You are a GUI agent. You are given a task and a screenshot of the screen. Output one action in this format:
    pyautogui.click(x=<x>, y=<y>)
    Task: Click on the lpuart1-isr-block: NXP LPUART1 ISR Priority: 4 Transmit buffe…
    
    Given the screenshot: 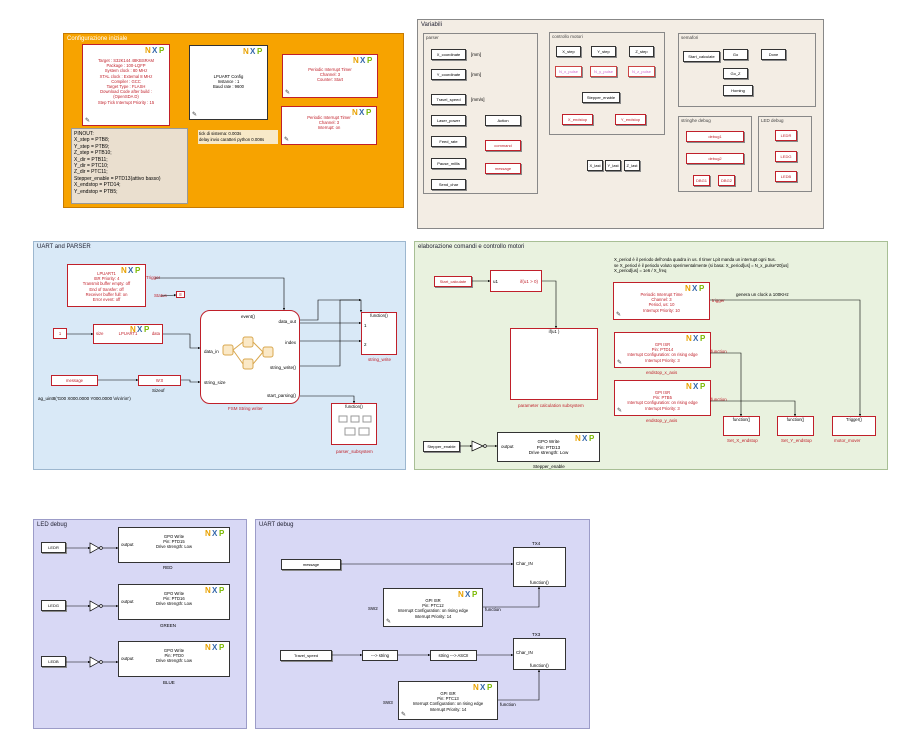 What is the action you would take?
    pyautogui.click(x=106, y=285)
    